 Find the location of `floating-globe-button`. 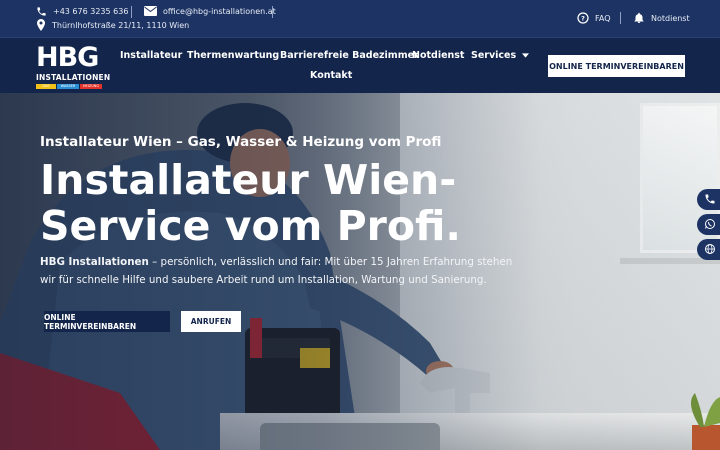

floating-globe-button is located at coordinates (708, 249).